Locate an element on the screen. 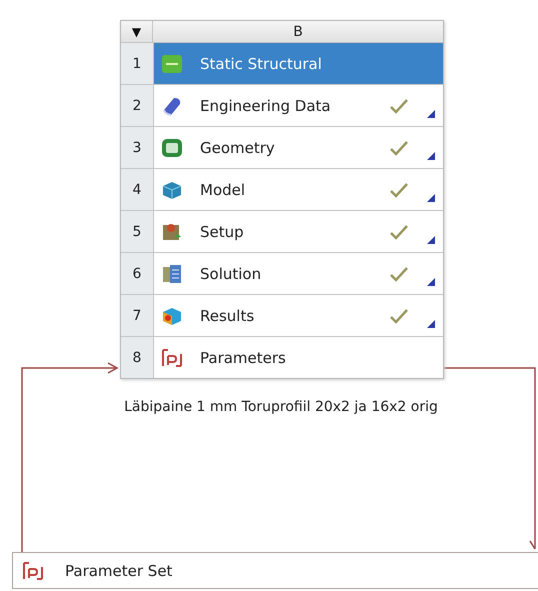  row-number: 8 is located at coordinates (137, 357).